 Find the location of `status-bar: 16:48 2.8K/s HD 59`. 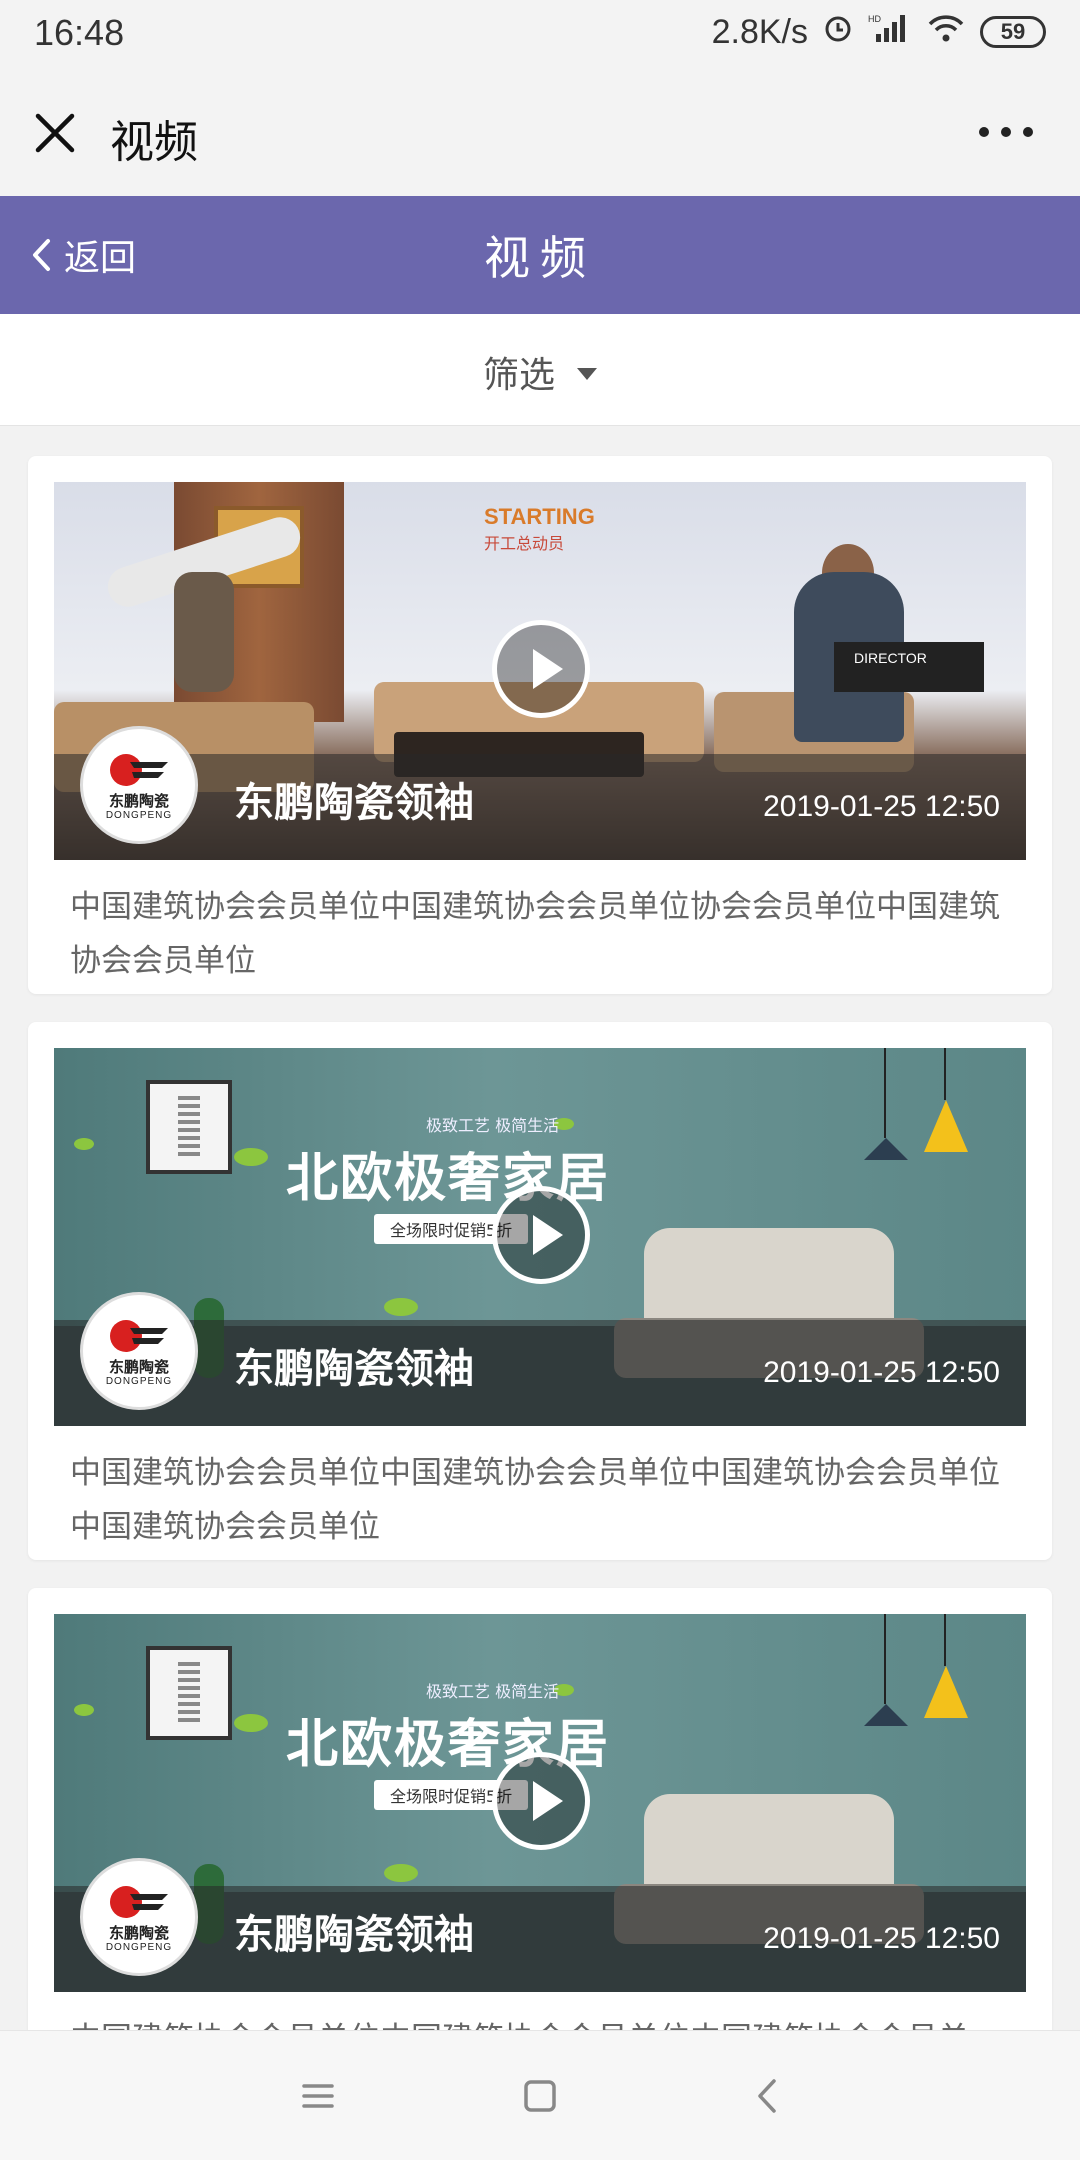

status-bar: 16:48 2.8K/s HD 59 is located at coordinates (540, 33).